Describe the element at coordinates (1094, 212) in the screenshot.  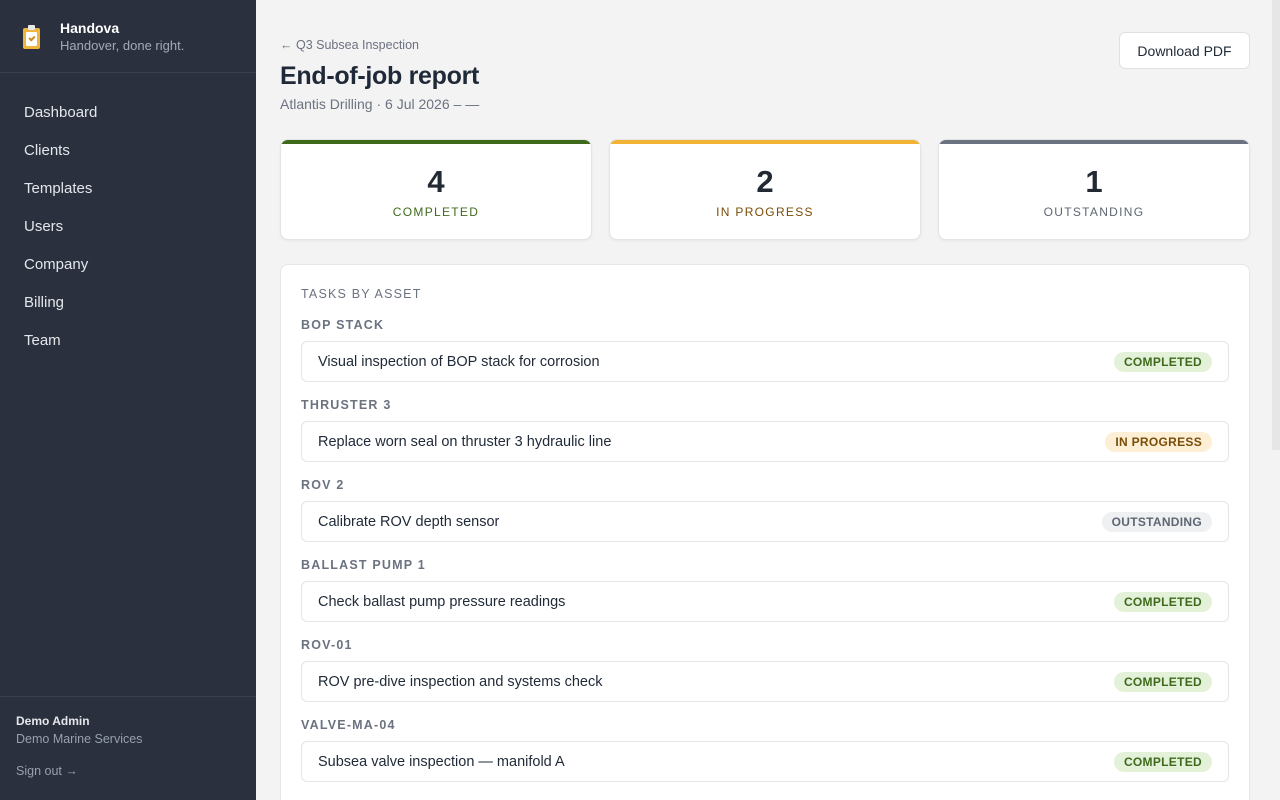
I see `stat-label: OUTSTANDING` at that location.